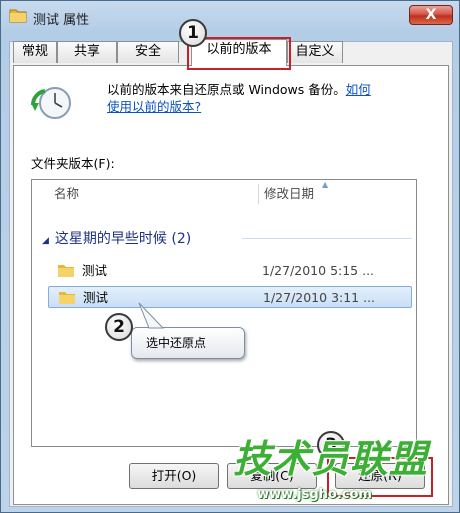 The height and width of the screenshot is (513, 460). Describe the element at coordinates (239, 52) in the screenshot. I see `tab-previous-versions: 以前的版本` at that location.